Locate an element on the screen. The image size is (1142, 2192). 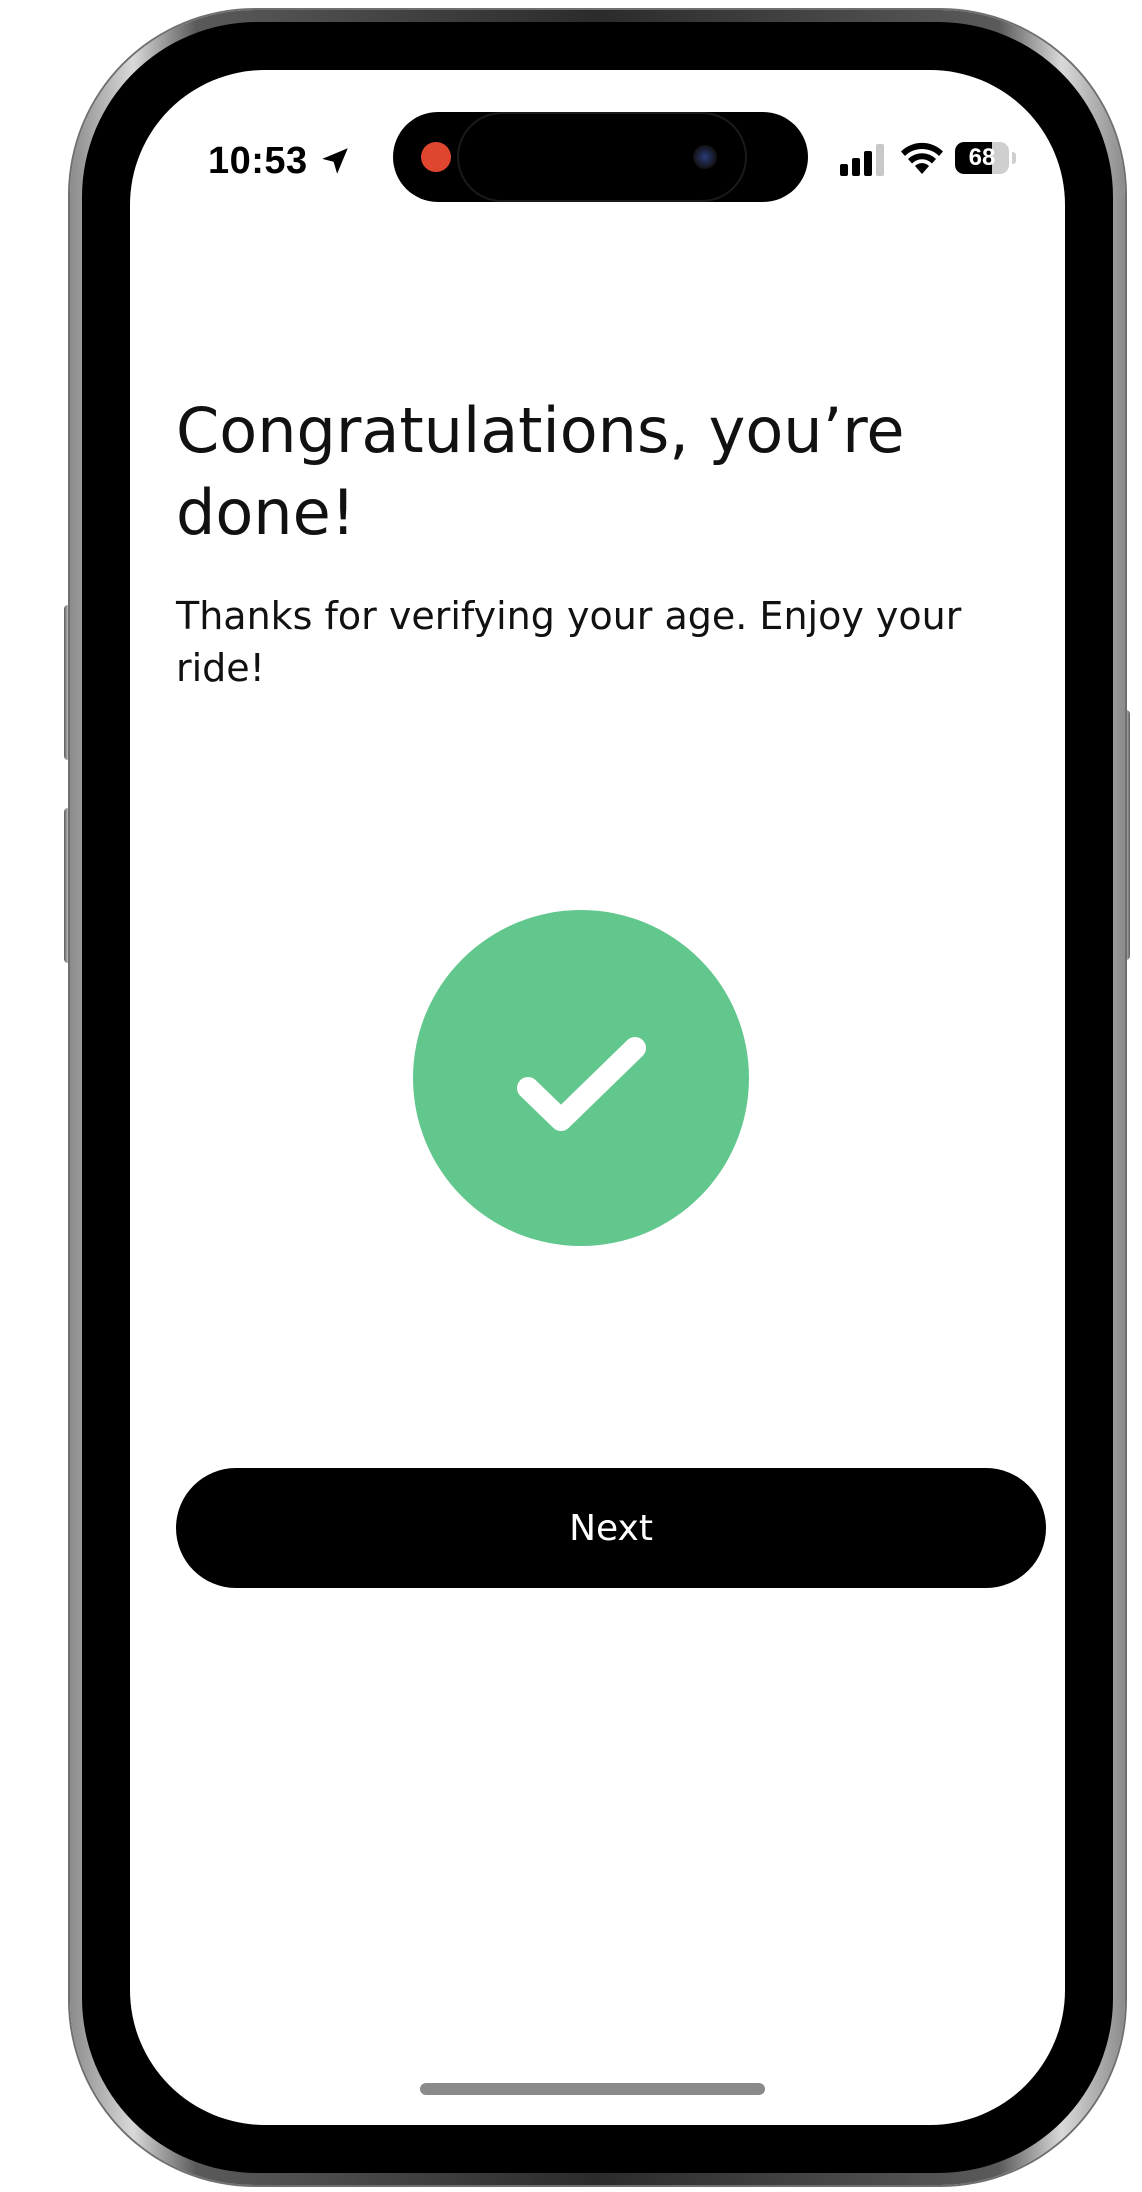
battery-tip is located at coordinates (1014, 158).